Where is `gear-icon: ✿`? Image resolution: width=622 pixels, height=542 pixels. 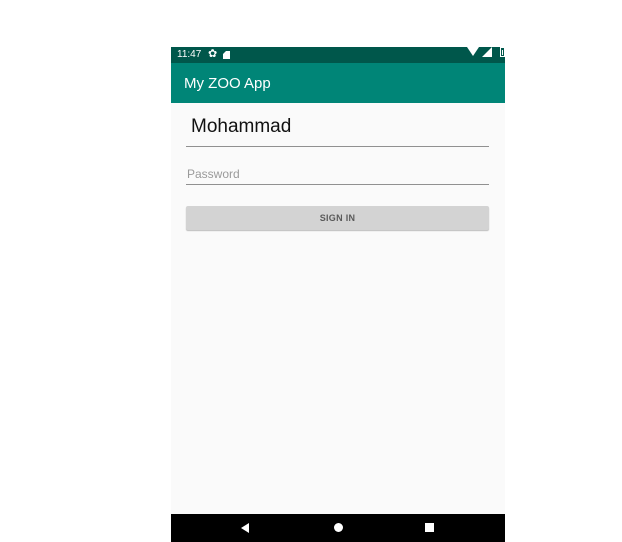
gear-icon: ✿ is located at coordinates (213, 54).